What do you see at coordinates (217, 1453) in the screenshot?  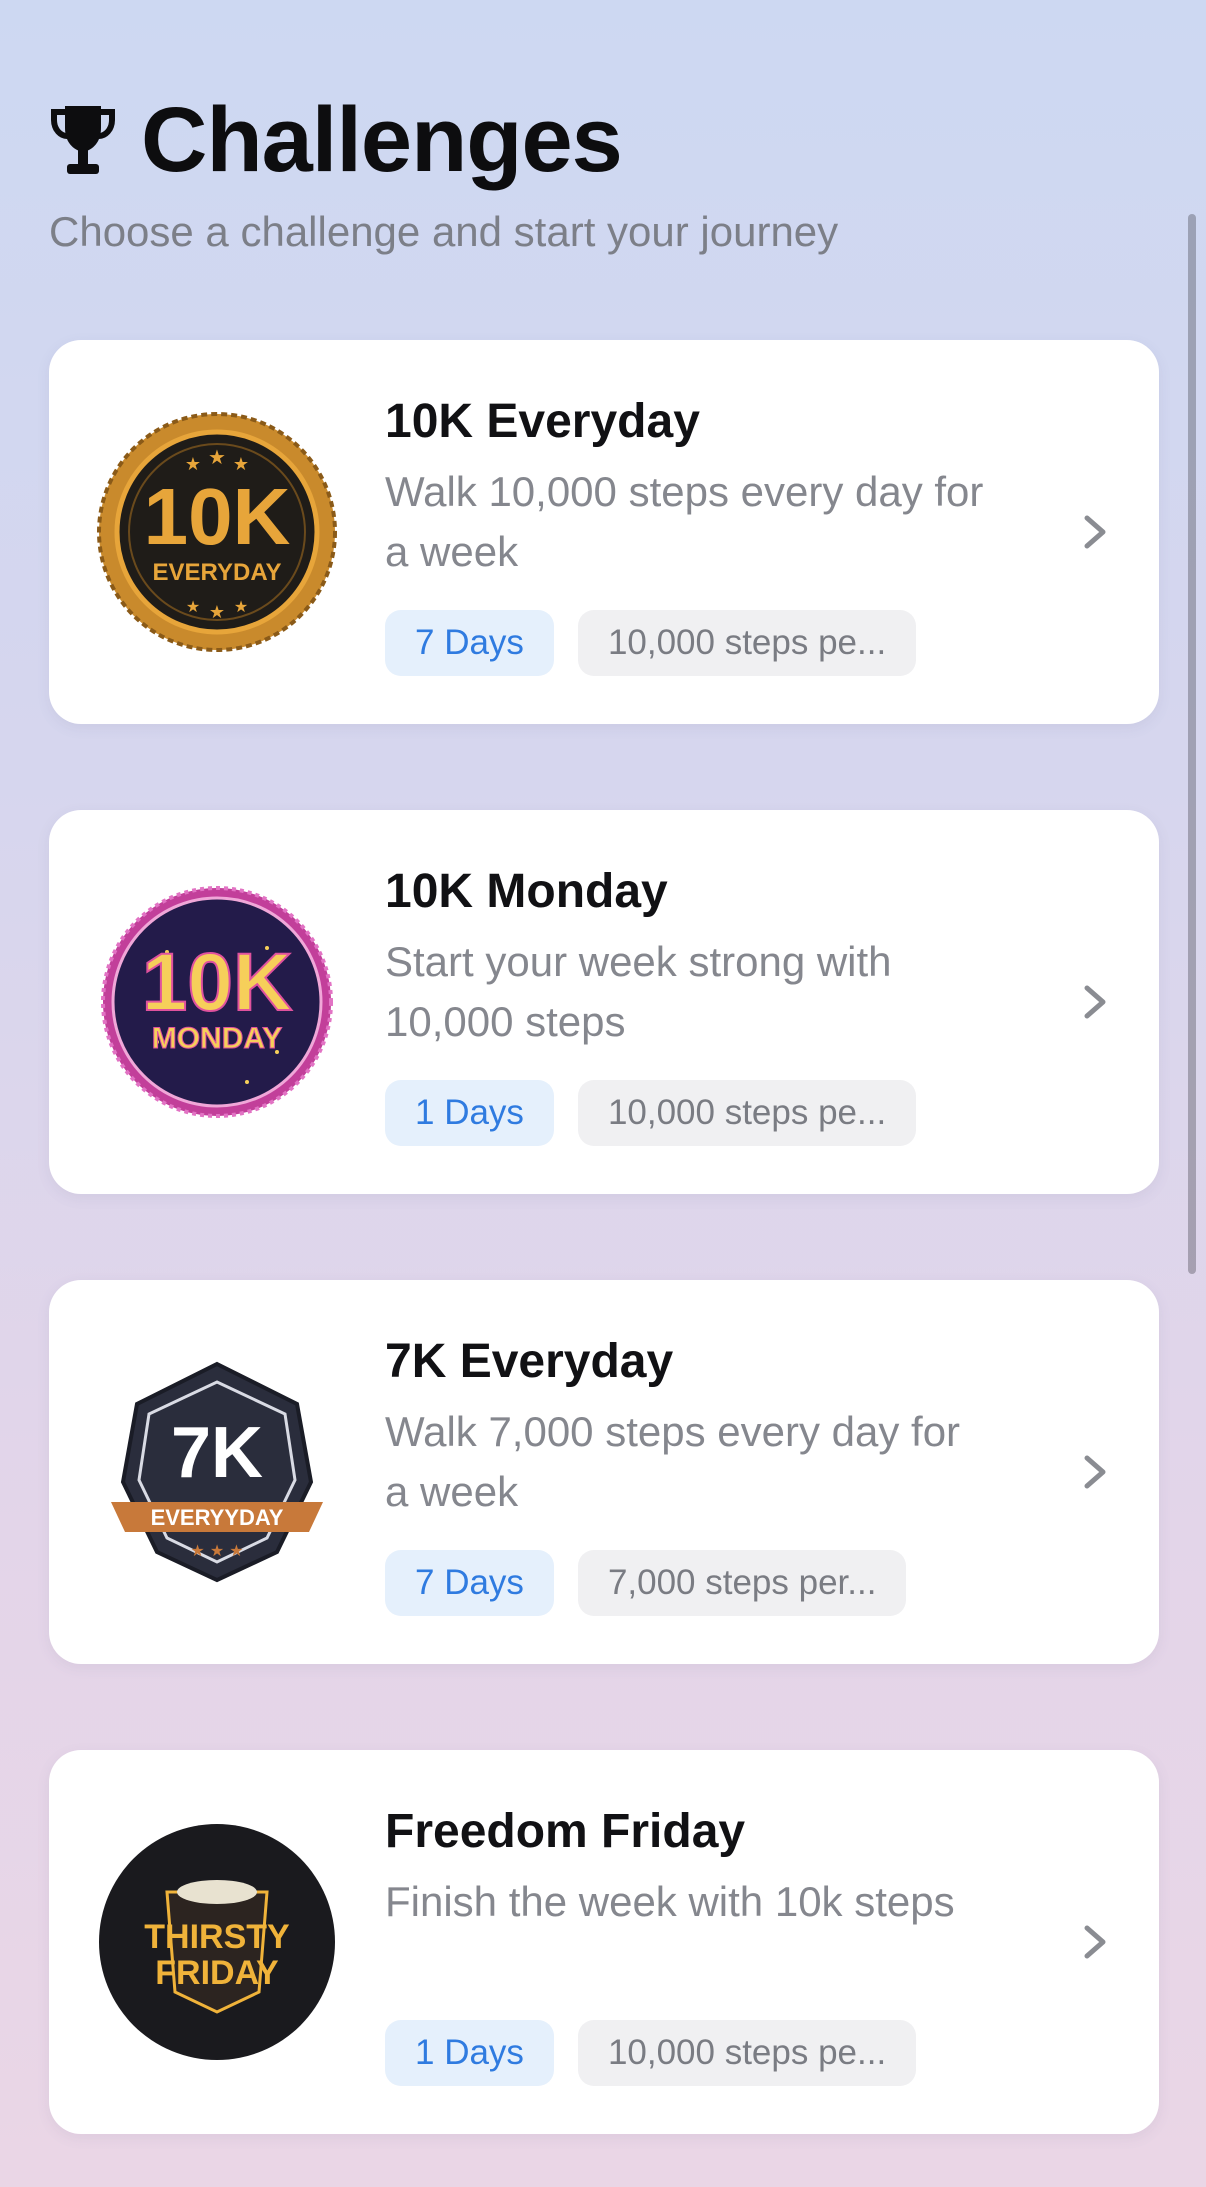 I see `badge-line1: 7K` at bounding box center [217, 1453].